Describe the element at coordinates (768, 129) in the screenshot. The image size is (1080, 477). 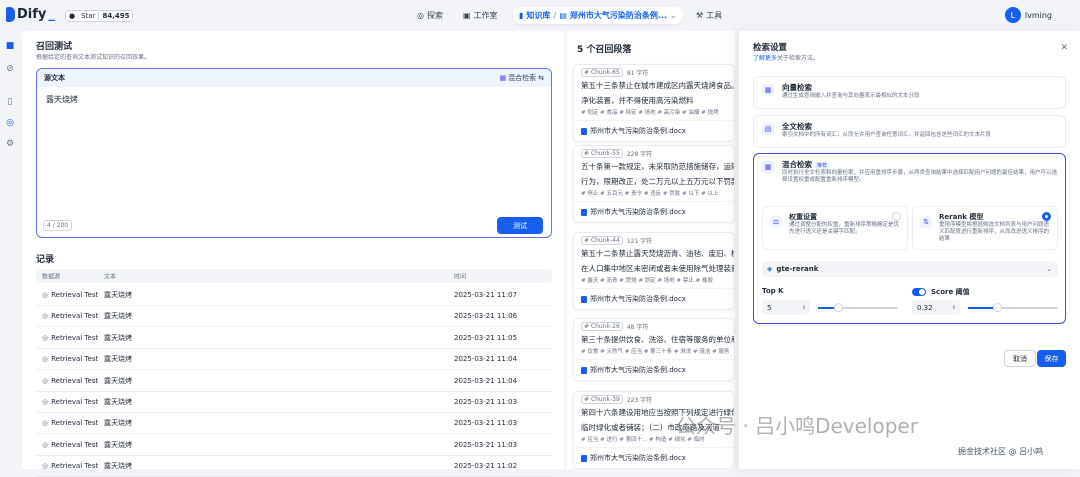
I see `fulltext-icon: ▤` at that location.